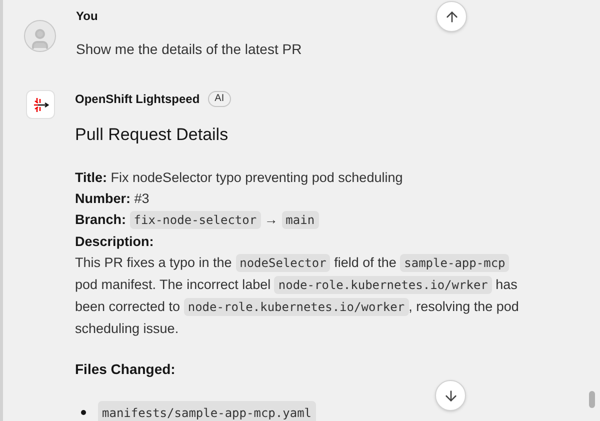 This screenshot has height=421, width=600. I want to click on detail-text: Title: Fix nodeSelector typo preventing pod scheduling, so click(239, 177).